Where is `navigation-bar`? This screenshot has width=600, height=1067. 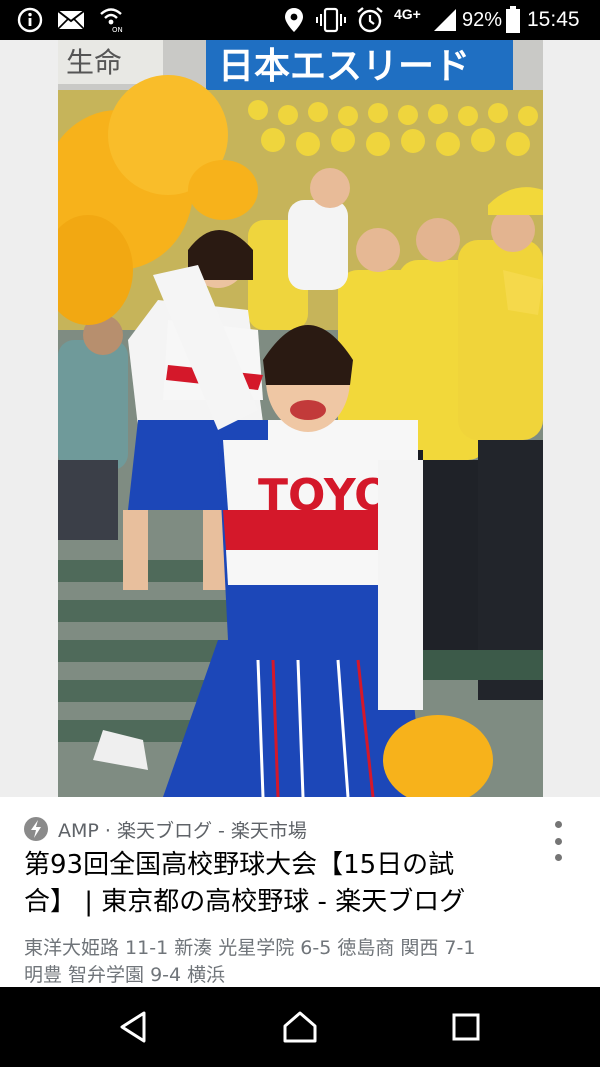
navigation-bar is located at coordinates (300, 1027).